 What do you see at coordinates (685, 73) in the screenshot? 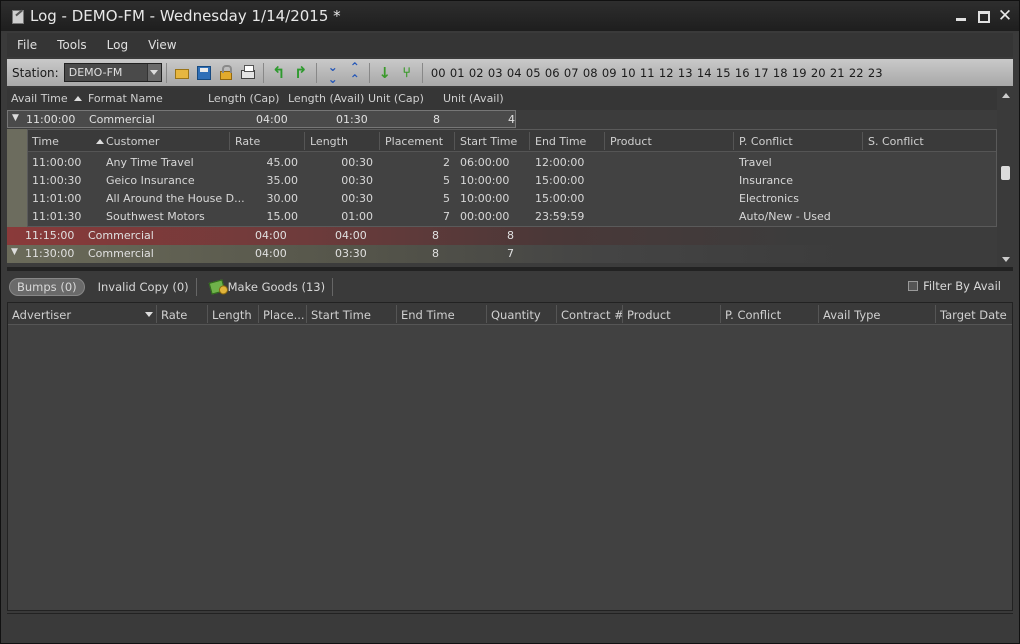
I see `hour-button-13: 13` at bounding box center [685, 73].